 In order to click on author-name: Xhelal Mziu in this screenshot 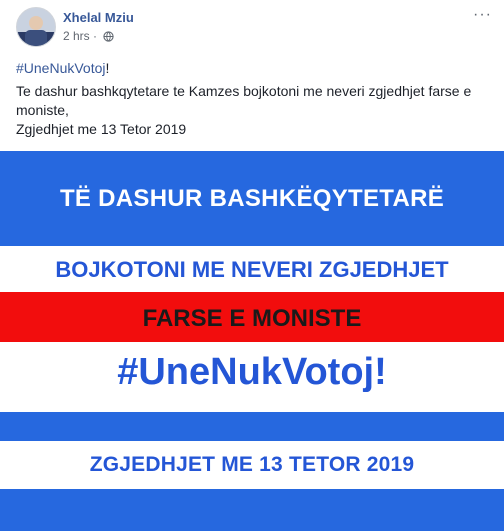, I will do `click(98, 17)`.